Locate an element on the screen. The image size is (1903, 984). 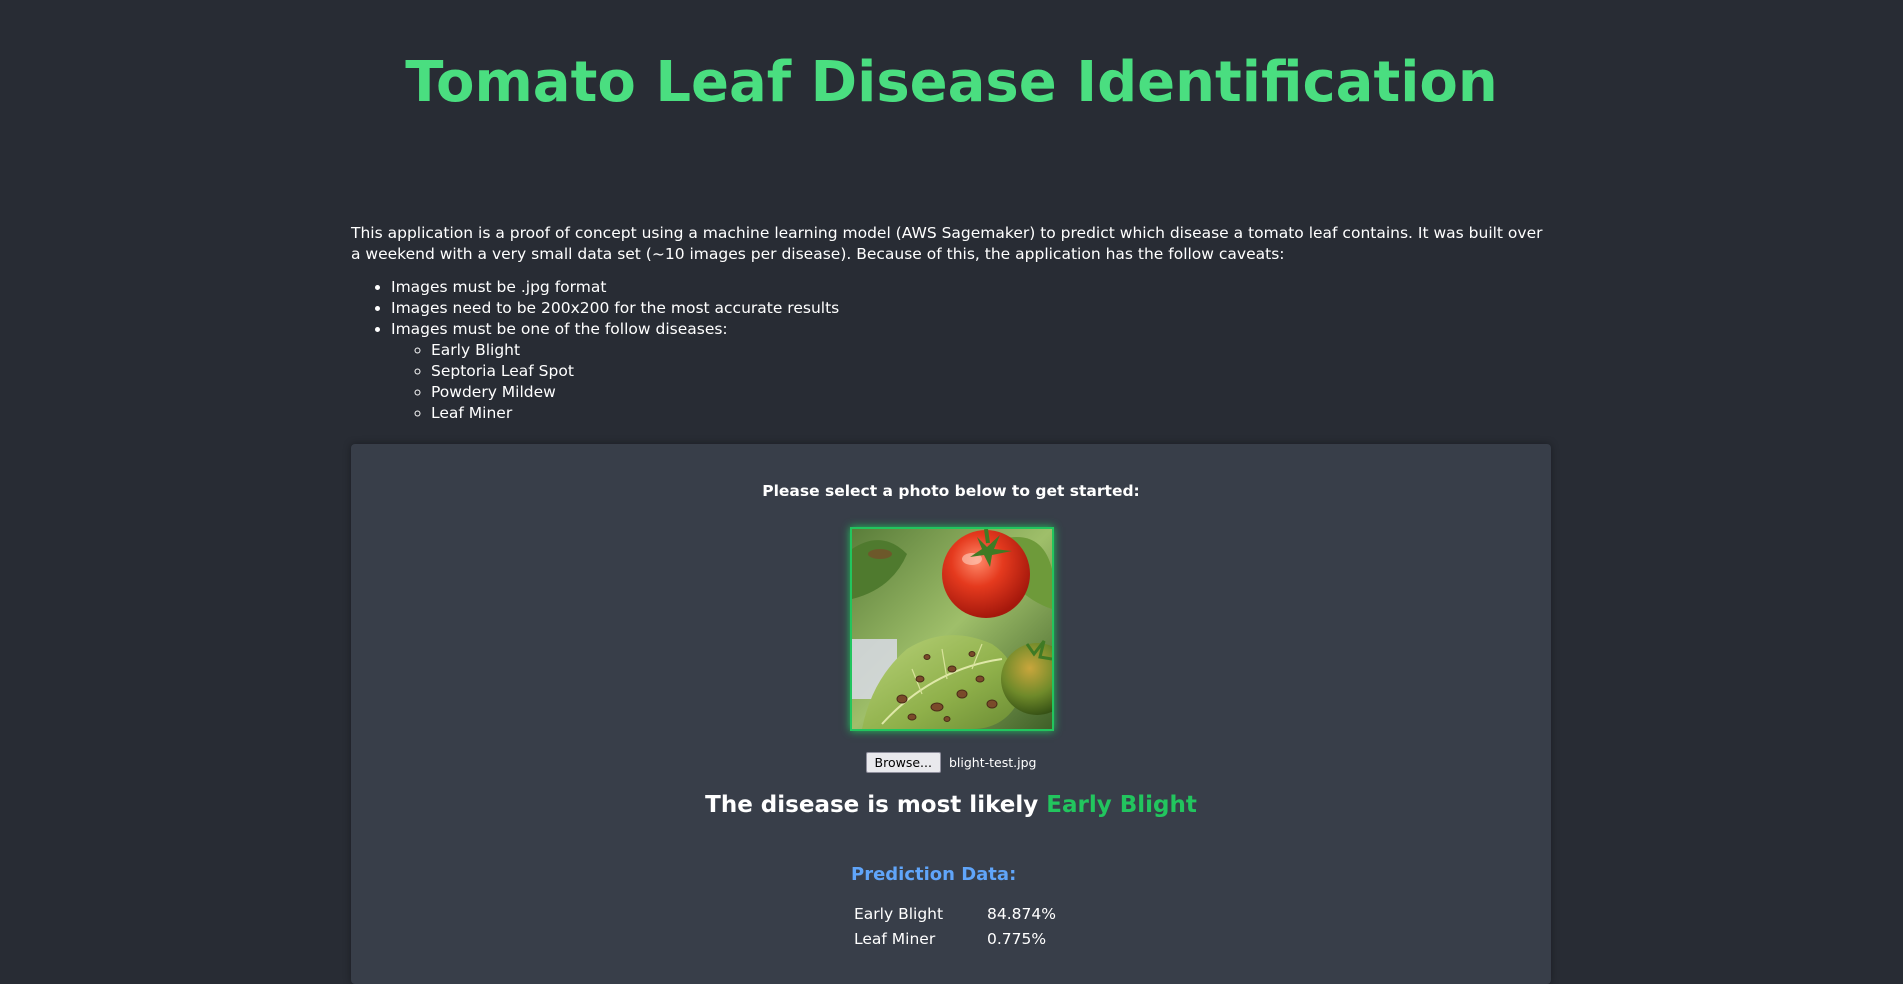
disease-item: Powdery Mildew is located at coordinates (991, 392).